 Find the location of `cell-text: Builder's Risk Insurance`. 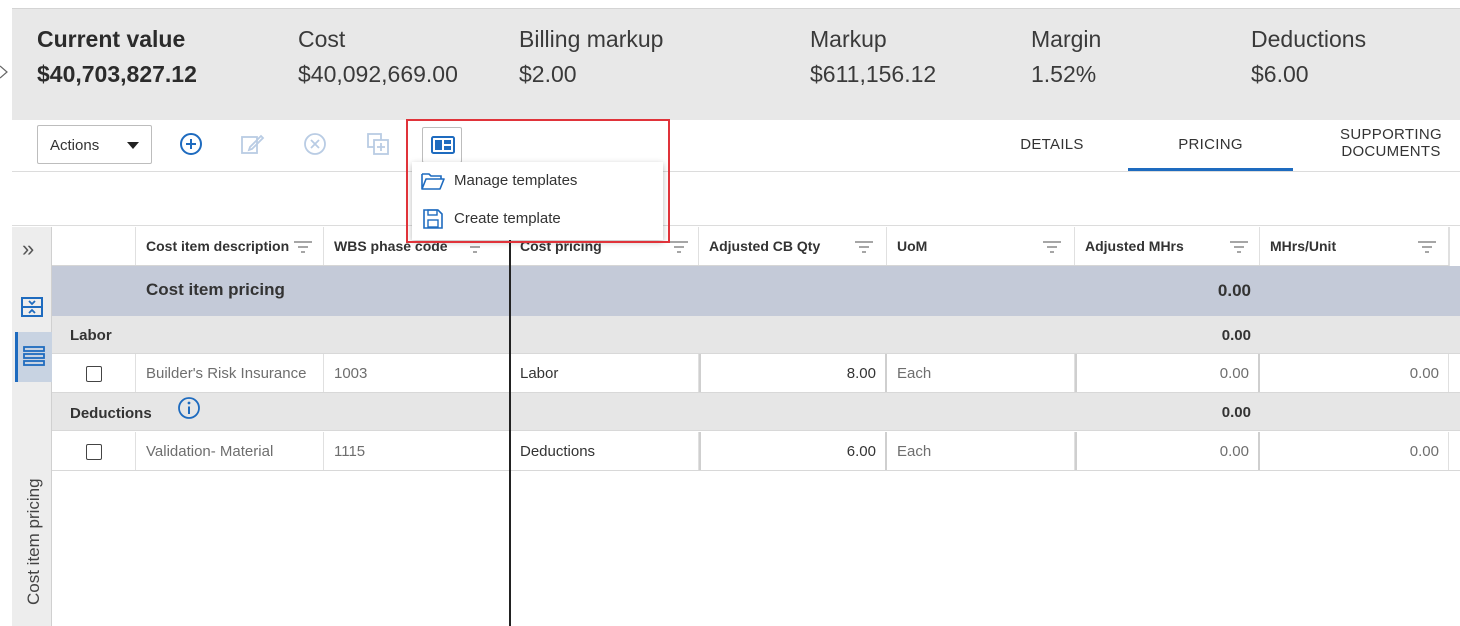

cell-text: Builder's Risk Insurance is located at coordinates (226, 373).